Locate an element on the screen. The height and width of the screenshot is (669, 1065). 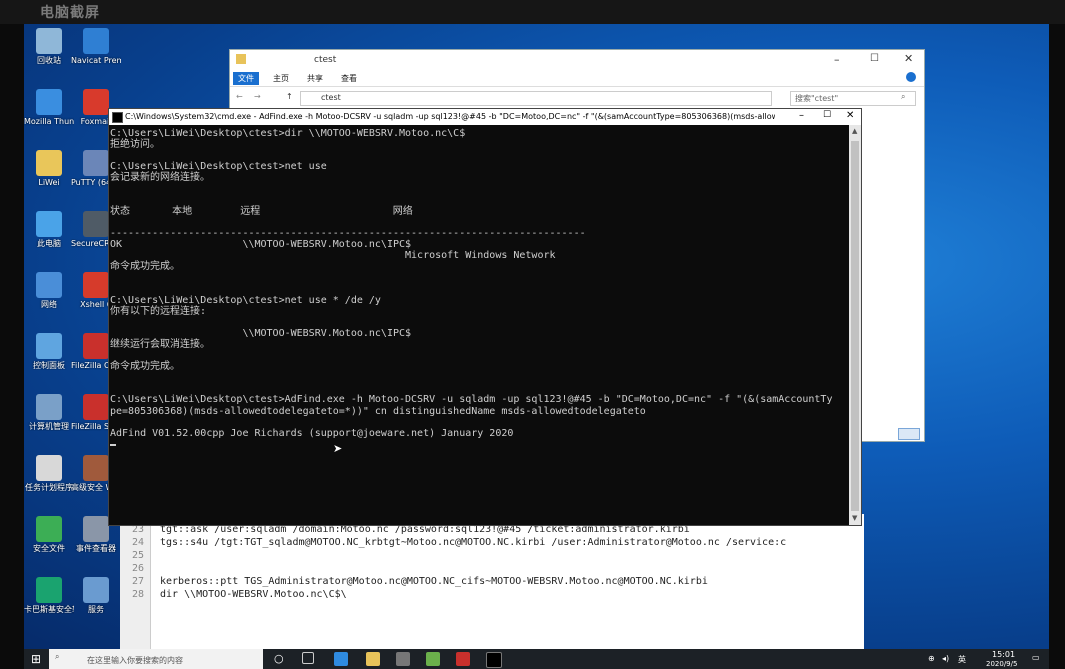
desktop-icon-label: 卡巴斯基安全软件 is located at coordinates (49, 609).